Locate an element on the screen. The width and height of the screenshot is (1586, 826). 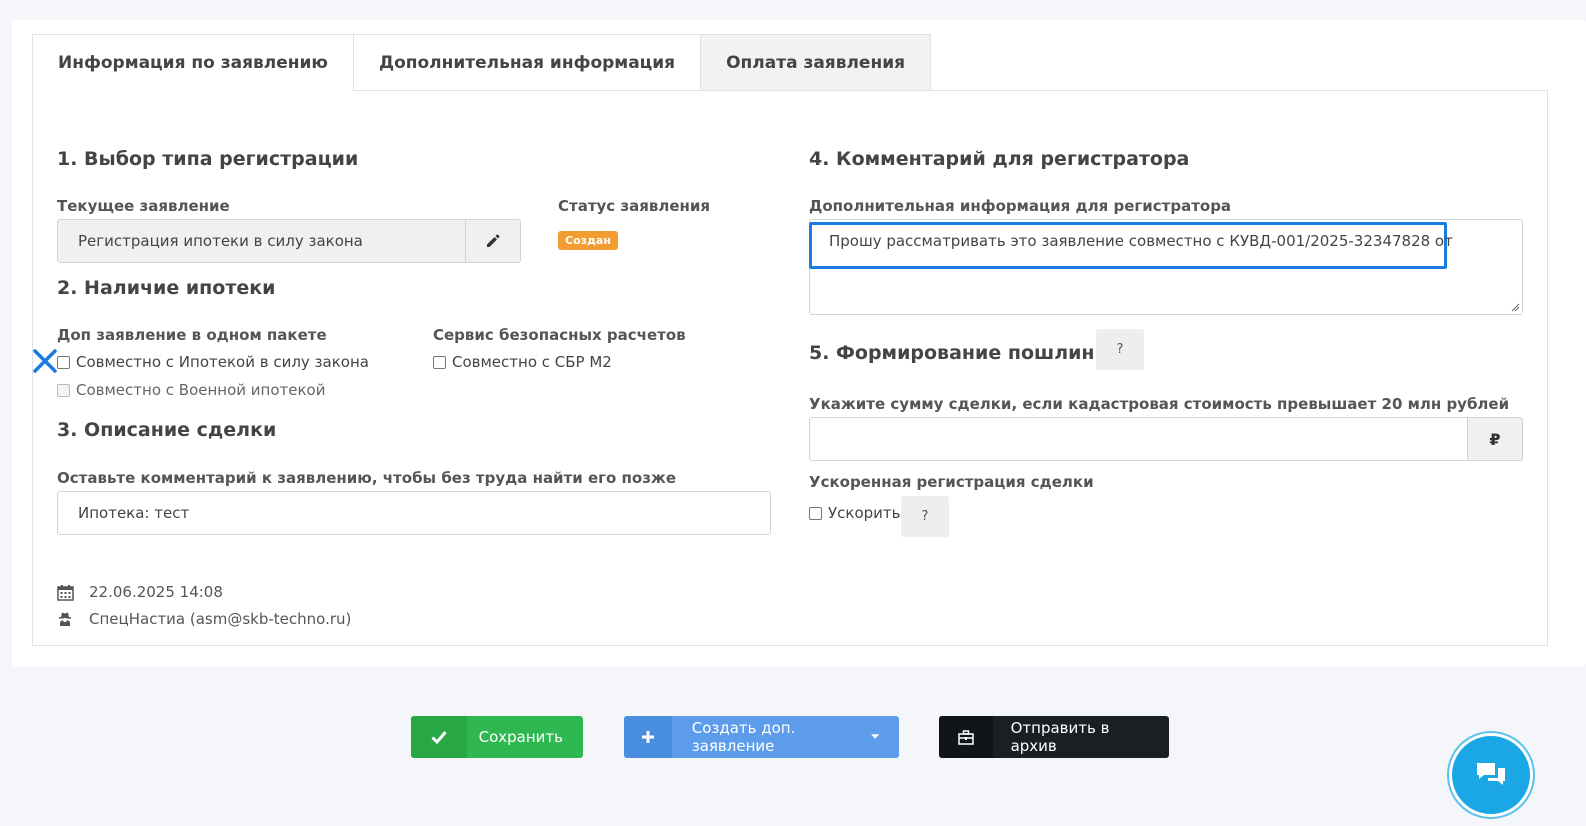
checkbox-mortgage-box is located at coordinates (63, 362).